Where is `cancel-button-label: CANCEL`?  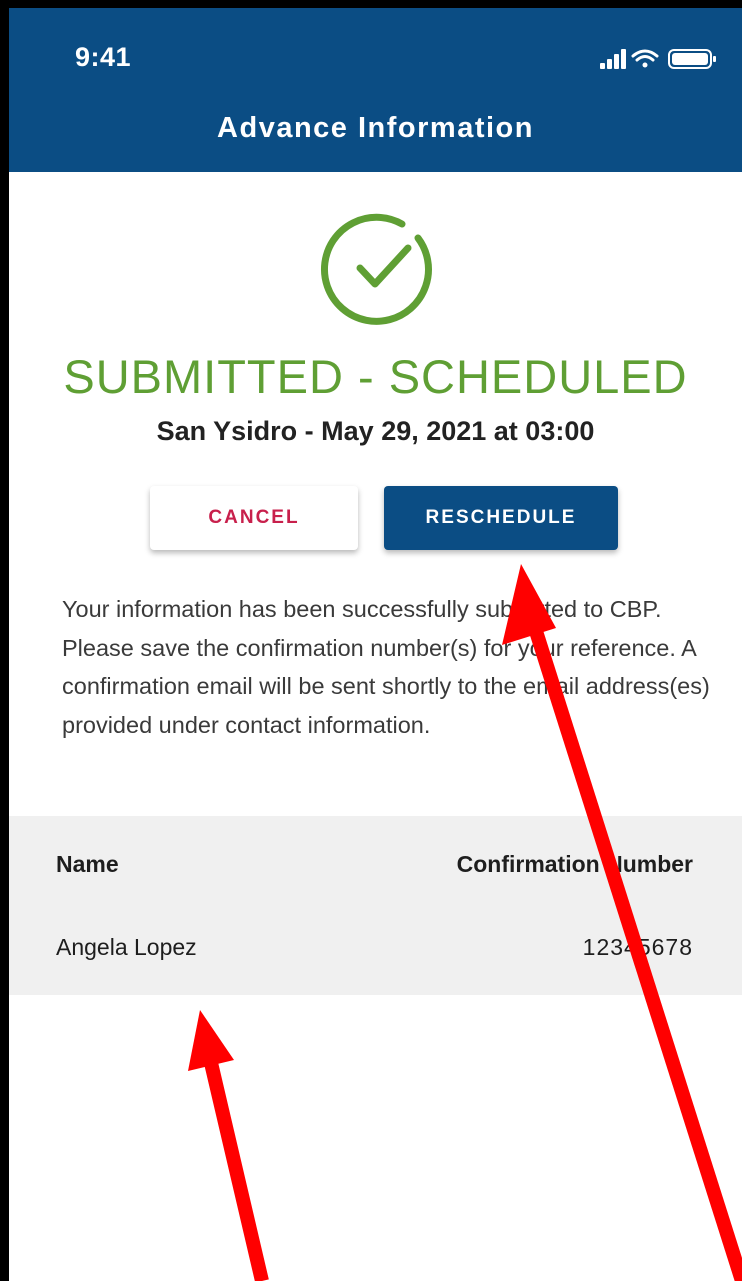 cancel-button-label: CANCEL is located at coordinates (254, 517).